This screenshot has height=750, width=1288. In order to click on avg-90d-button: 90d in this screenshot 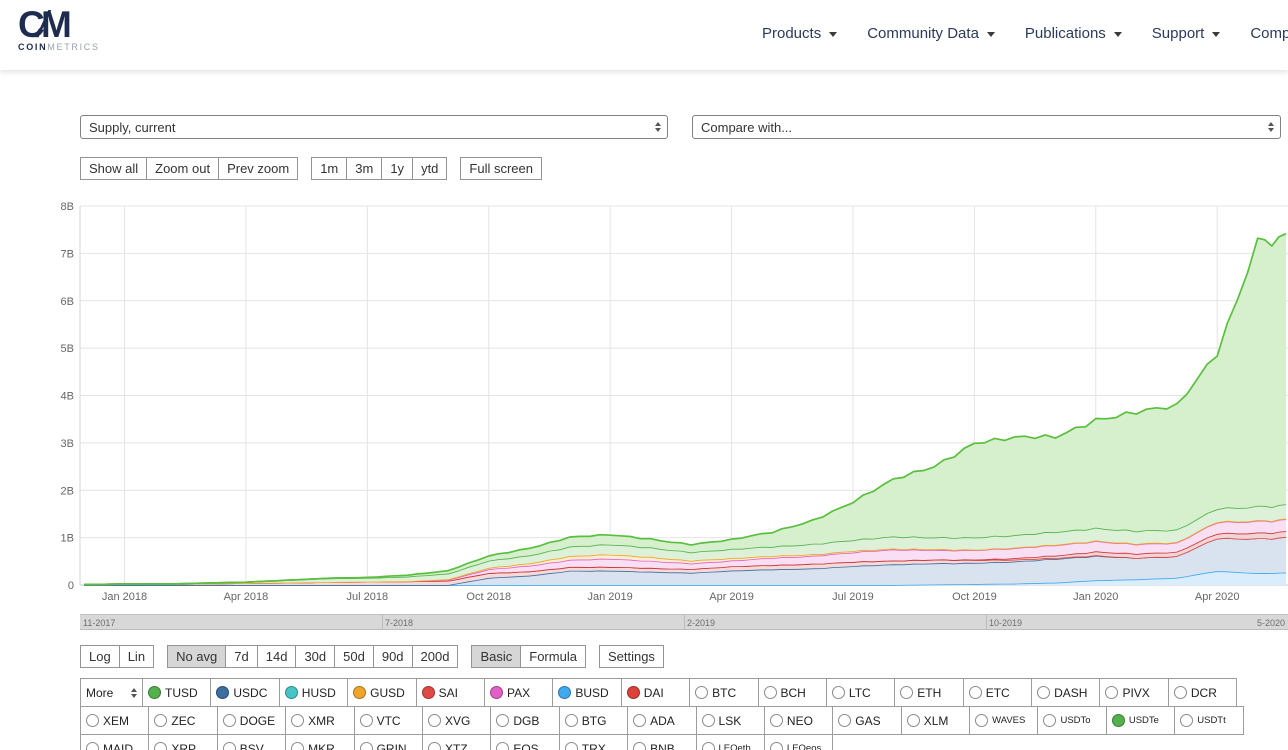, I will do `click(392, 656)`.